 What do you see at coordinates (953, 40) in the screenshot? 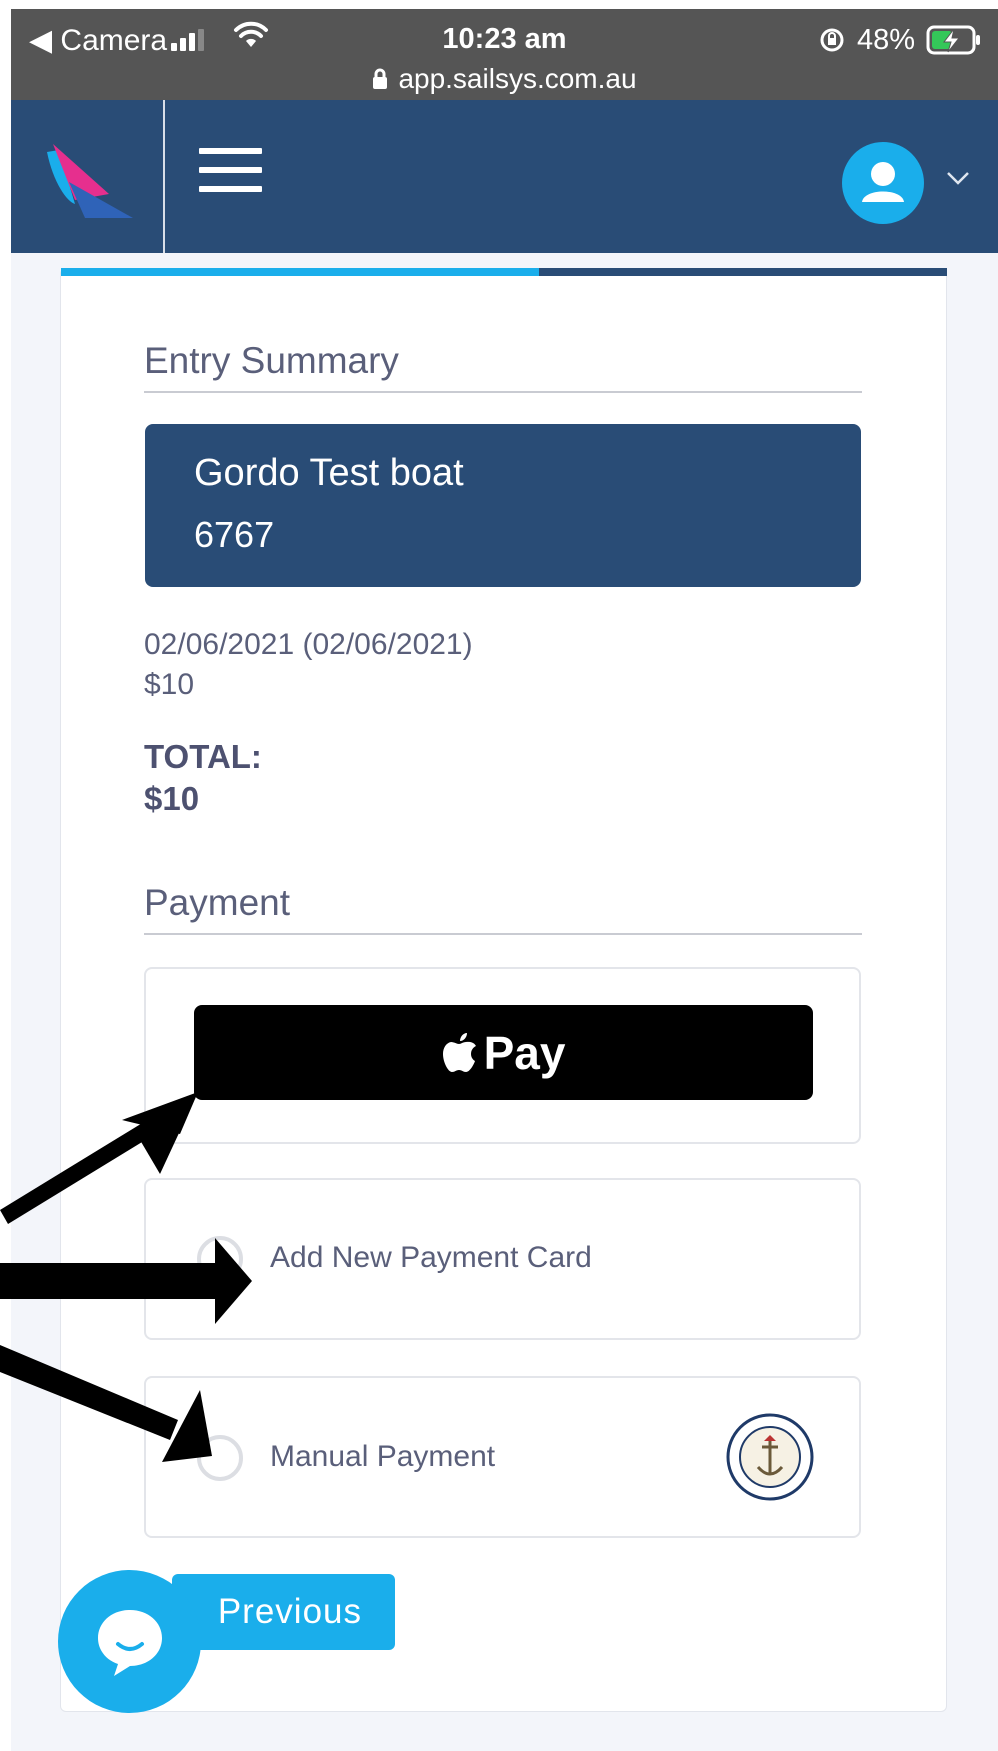
I see `battery-charging-icon` at bounding box center [953, 40].